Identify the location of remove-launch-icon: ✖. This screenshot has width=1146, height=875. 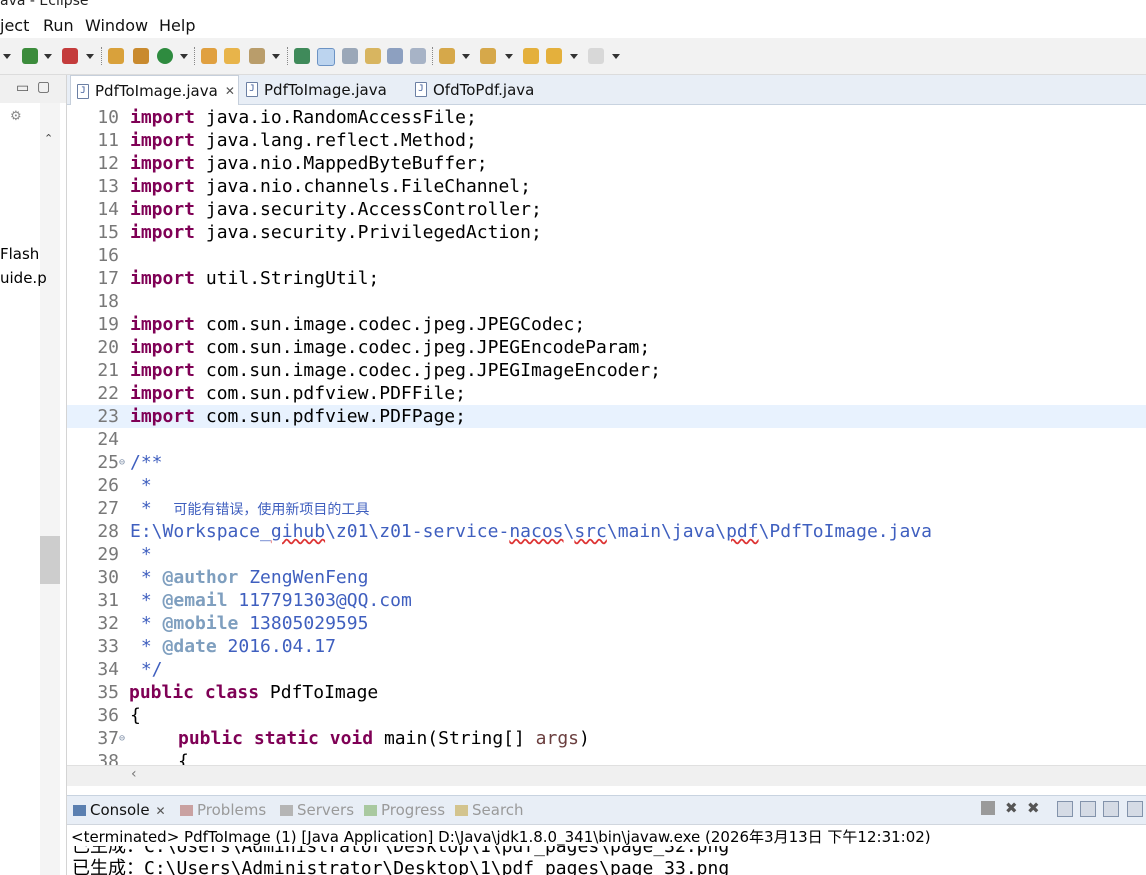
(1012, 808).